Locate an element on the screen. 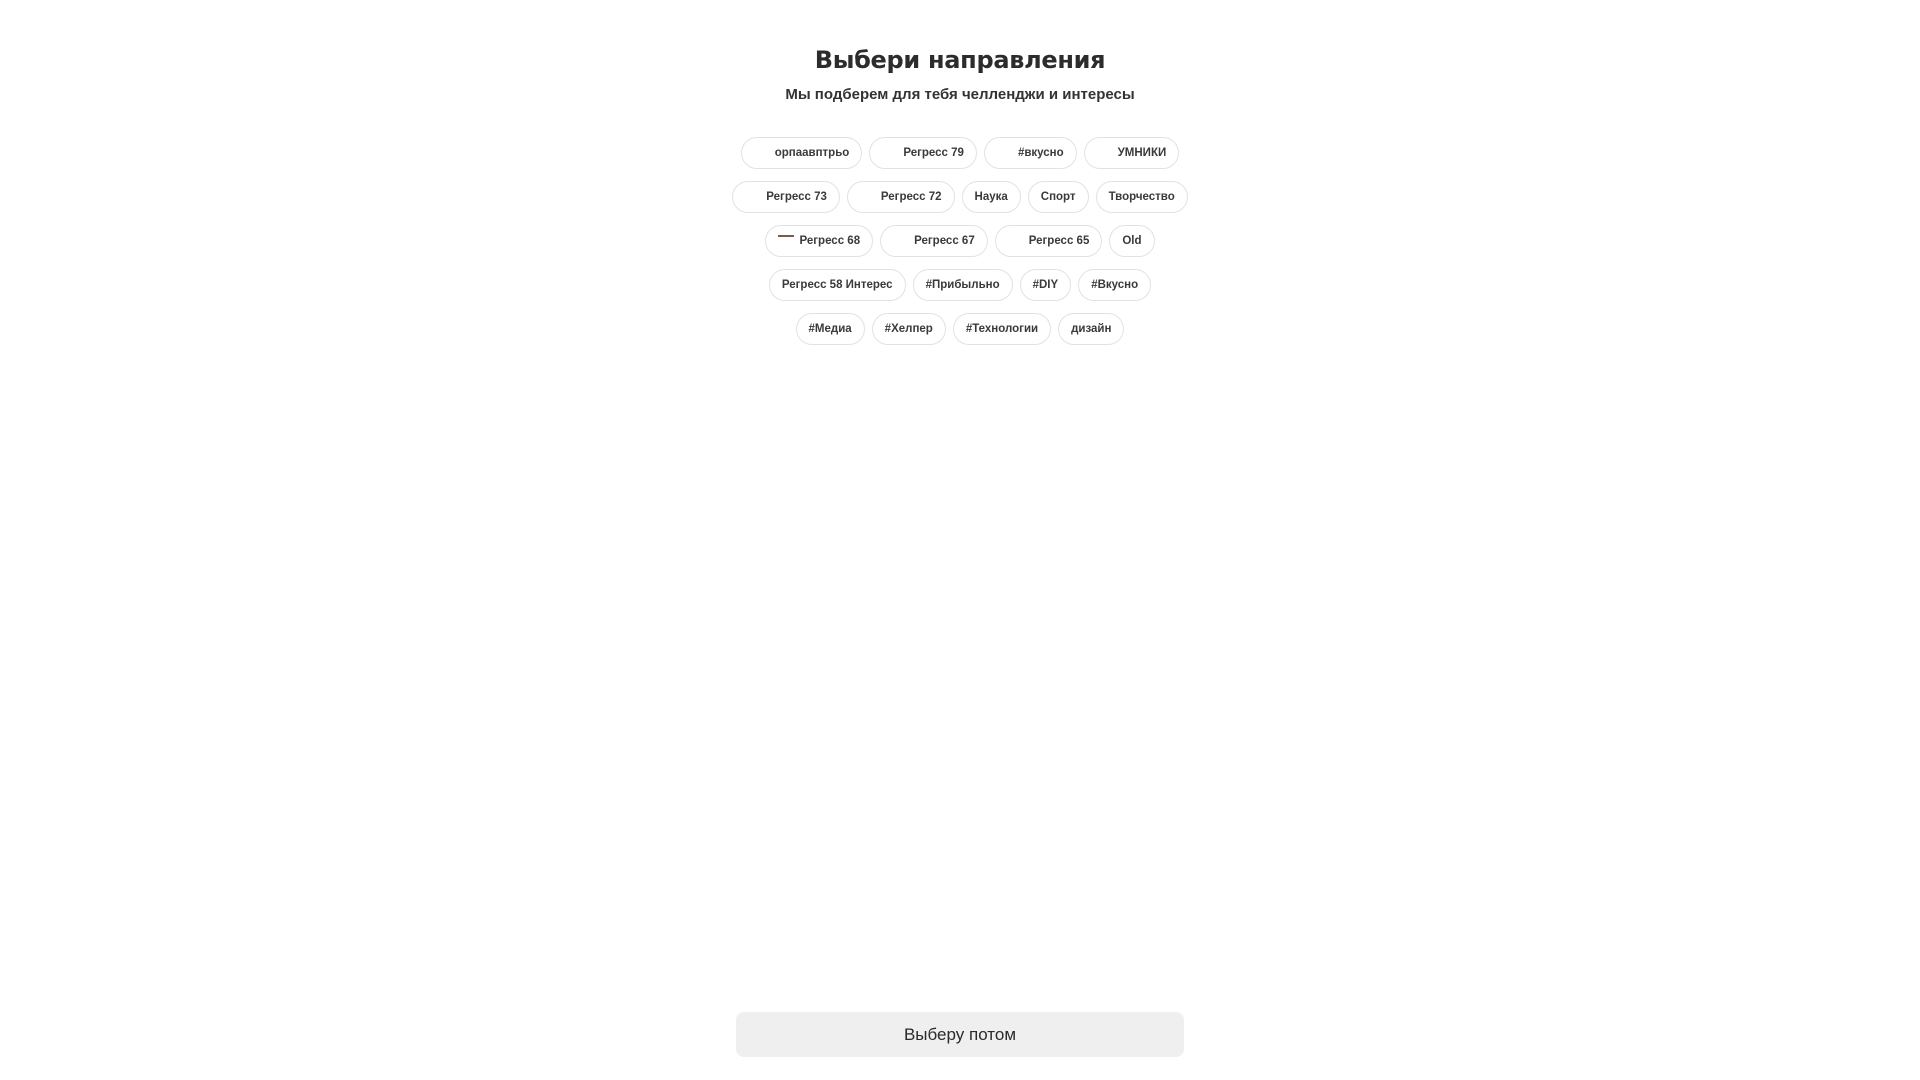  chip-label: #вкусно is located at coordinates (1040, 153).